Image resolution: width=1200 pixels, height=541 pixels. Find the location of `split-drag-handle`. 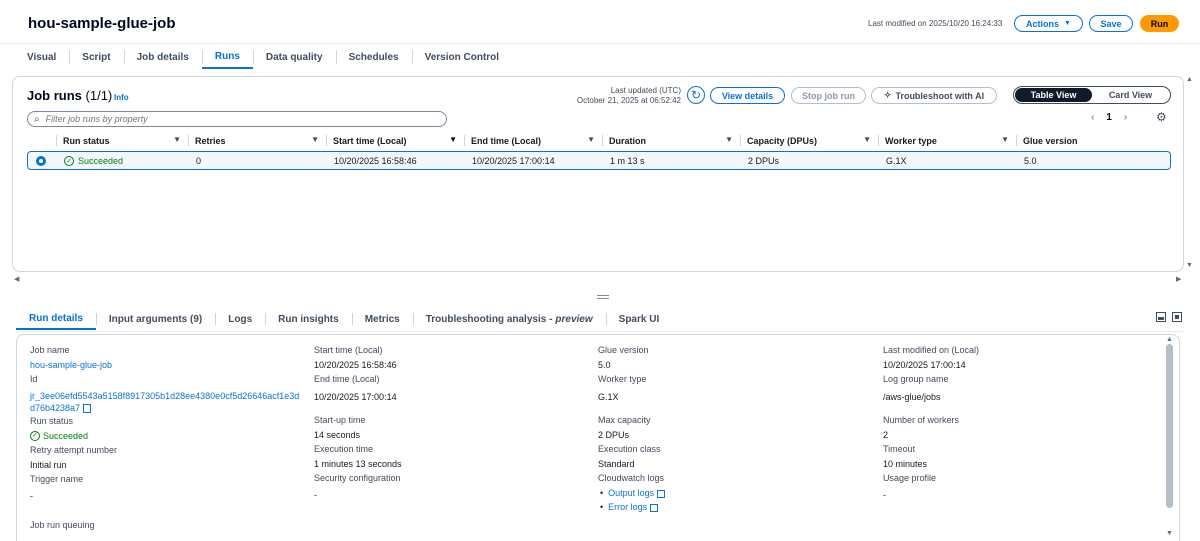

split-drag-handle is located at coordinates (603, 297).